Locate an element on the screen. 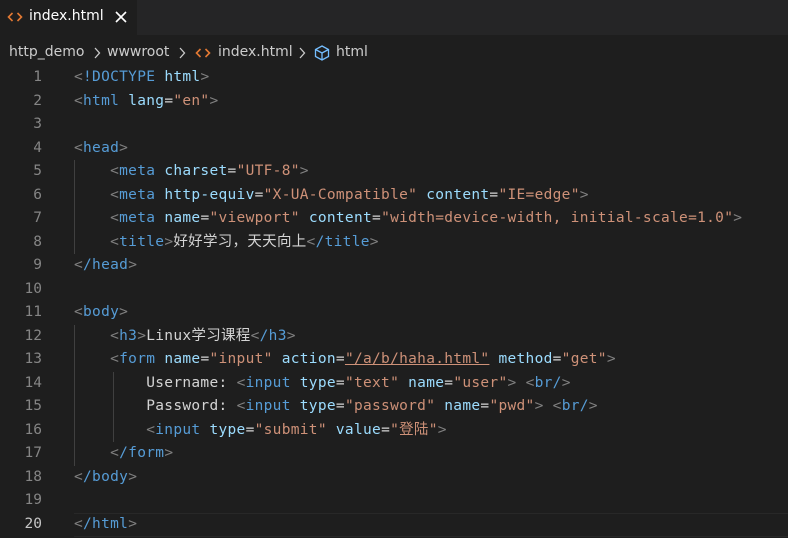 This screenshot has width=788, height=538. line-number: 9 is located at coordinates (37, 265).